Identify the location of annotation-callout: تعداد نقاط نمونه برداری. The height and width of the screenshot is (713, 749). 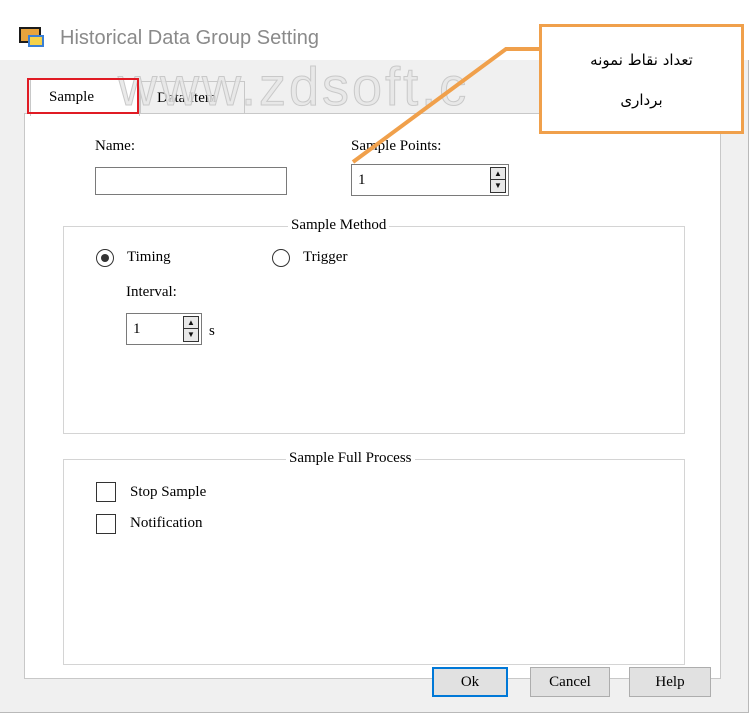
(641, 79).